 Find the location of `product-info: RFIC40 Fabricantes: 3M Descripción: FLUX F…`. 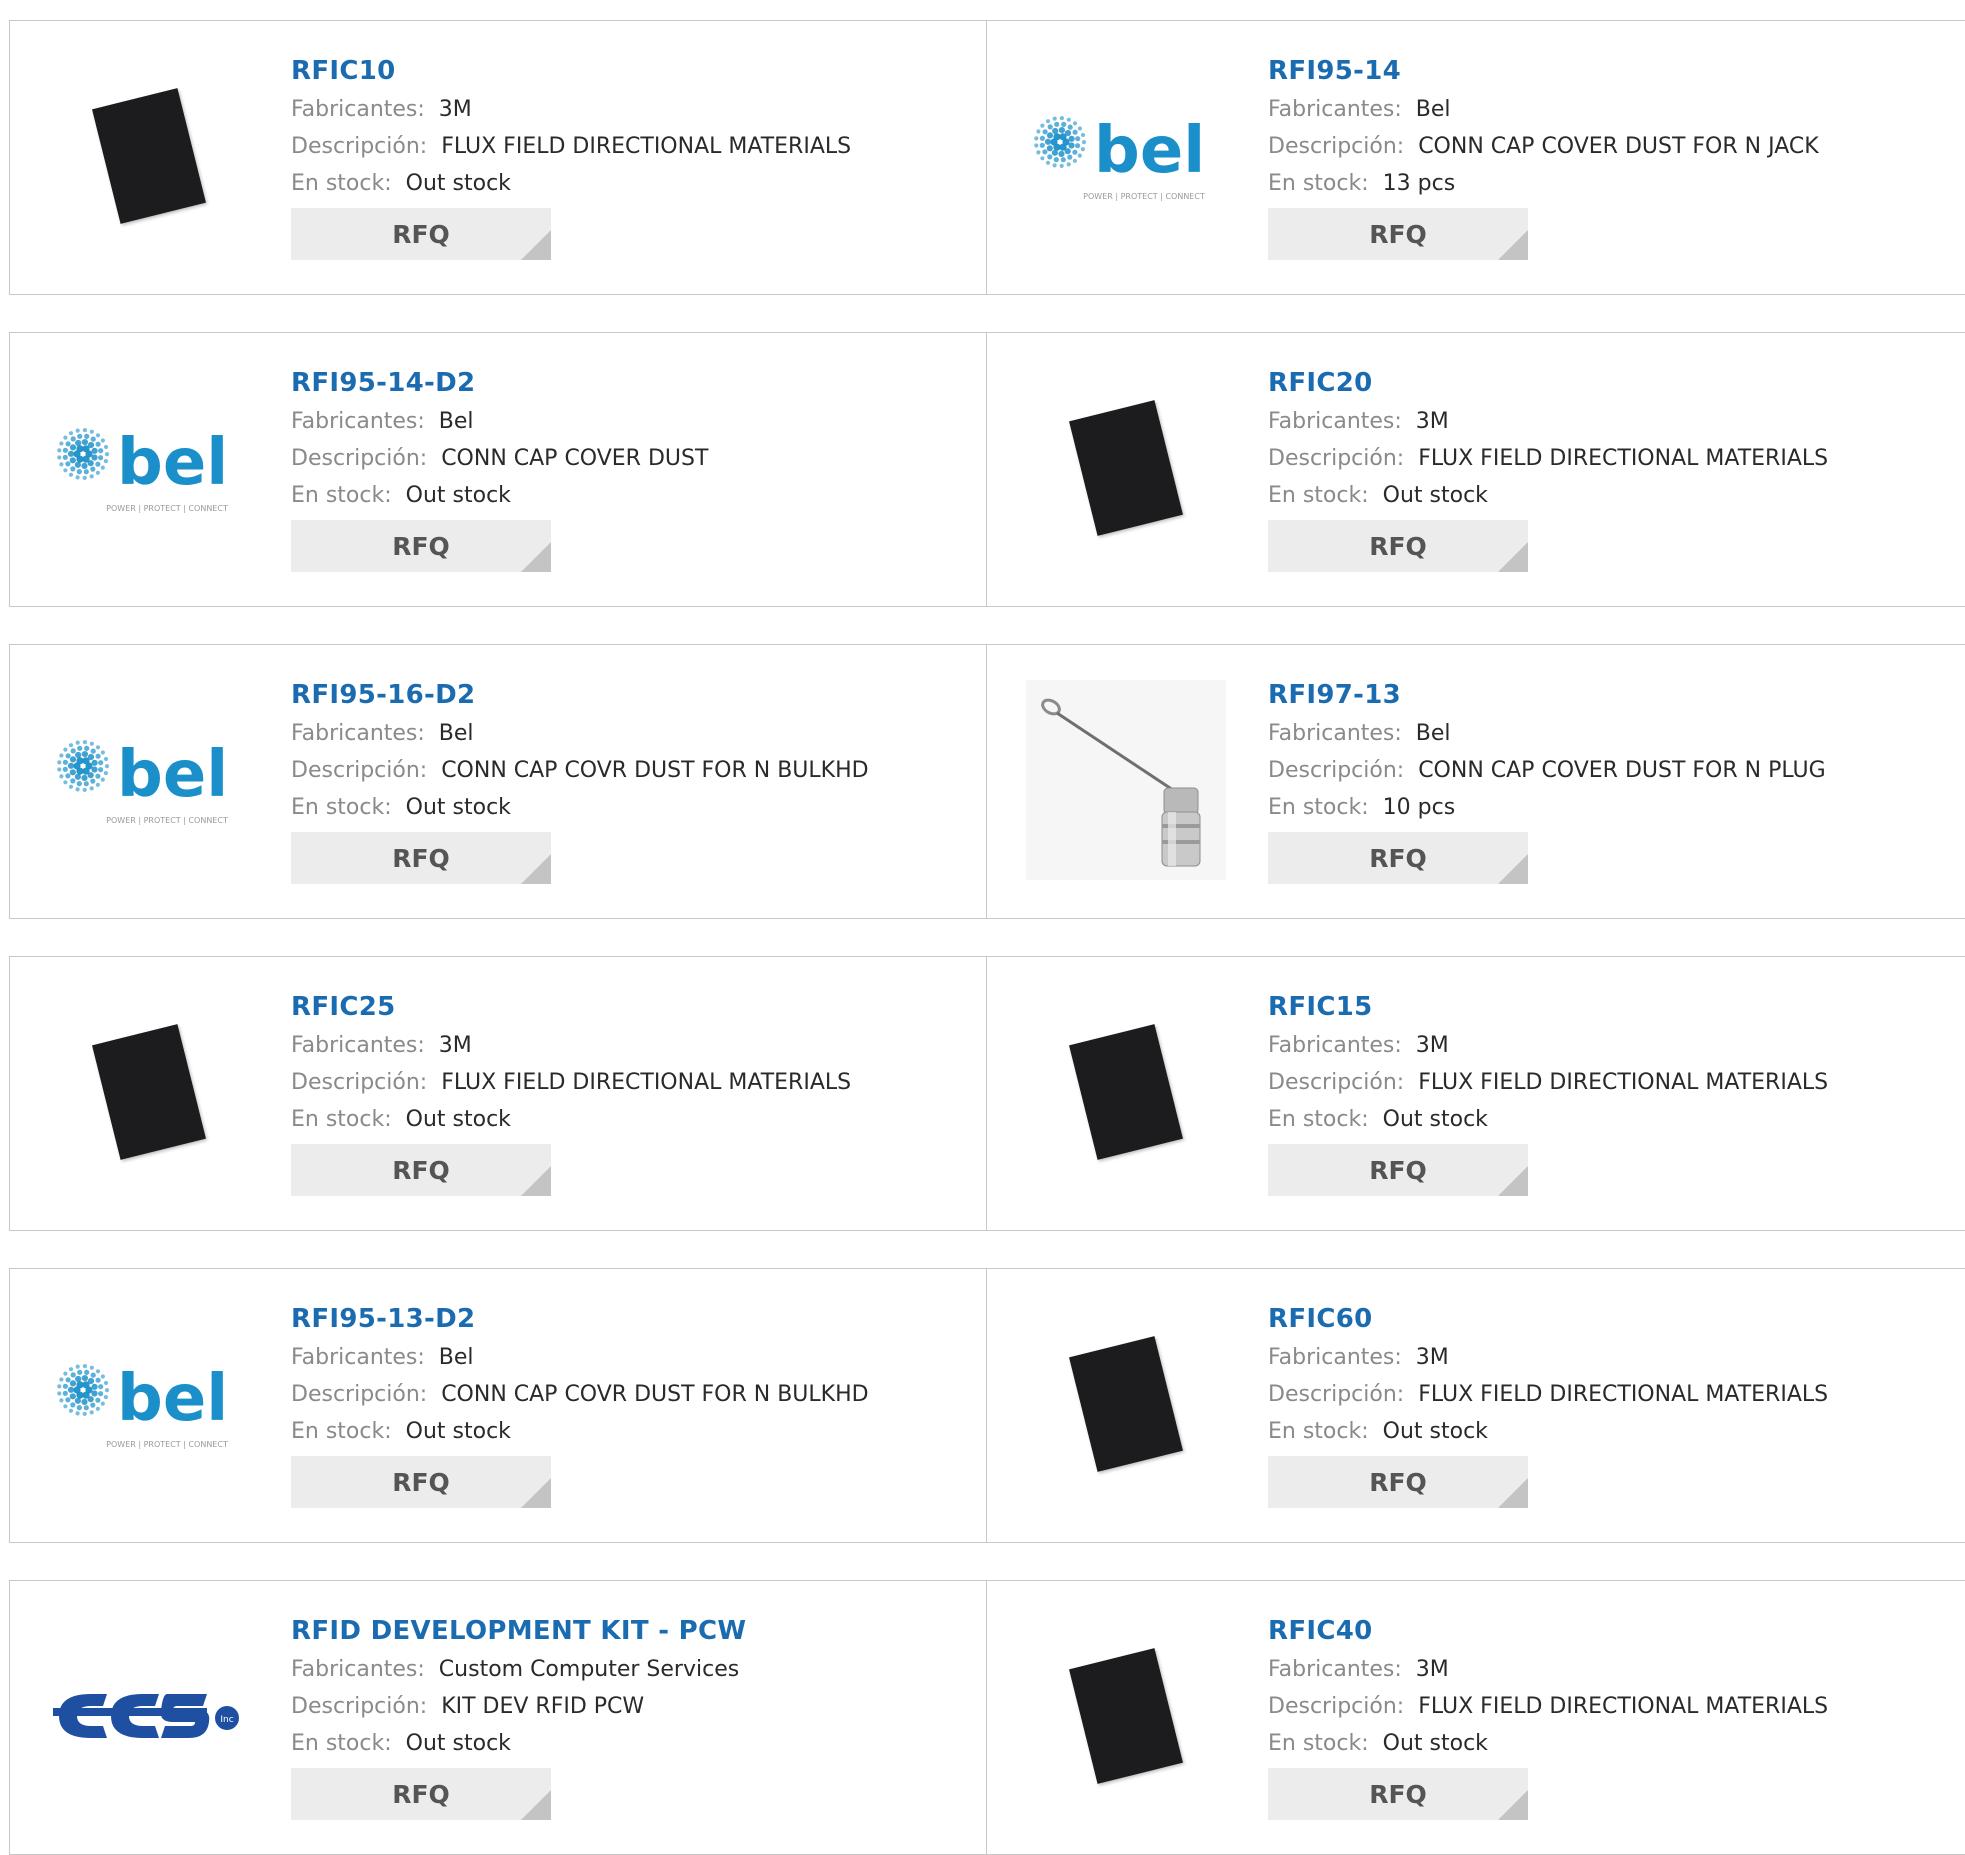

product-info: RFIC40 Fabricantes: 3M Descripción: FLUX F… is located at coordinates (1607, 1715).